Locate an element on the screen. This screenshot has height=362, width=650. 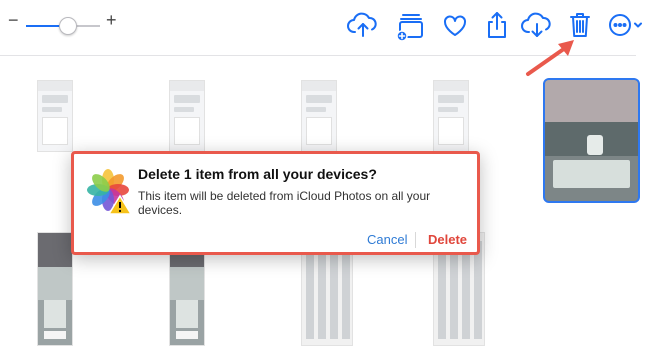
selected-photo-thumbnail is located at coordinates (591, 140).